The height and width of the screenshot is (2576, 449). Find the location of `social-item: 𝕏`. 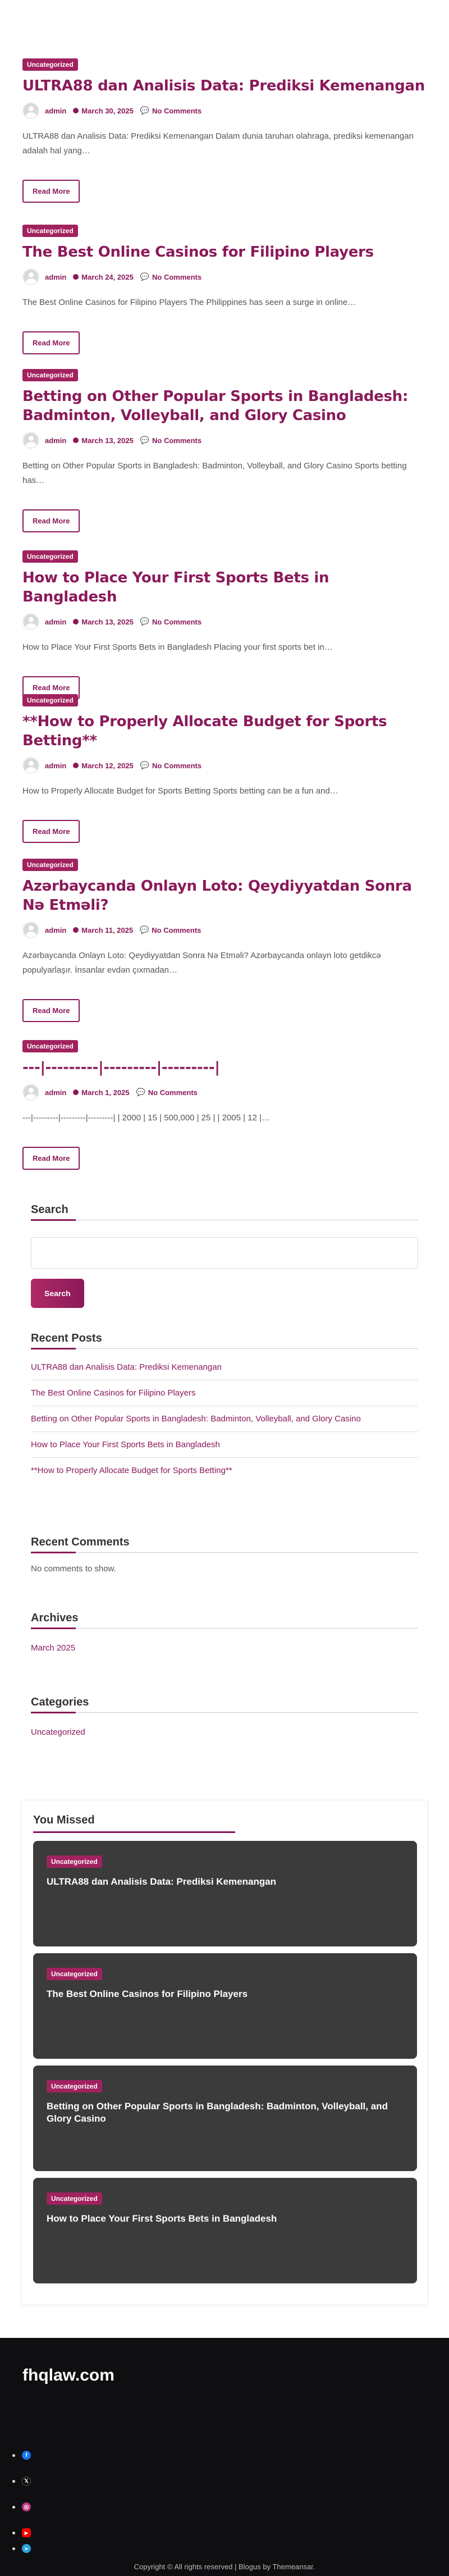

social-item: 𝕏 is located at coordinates (24, 2481).